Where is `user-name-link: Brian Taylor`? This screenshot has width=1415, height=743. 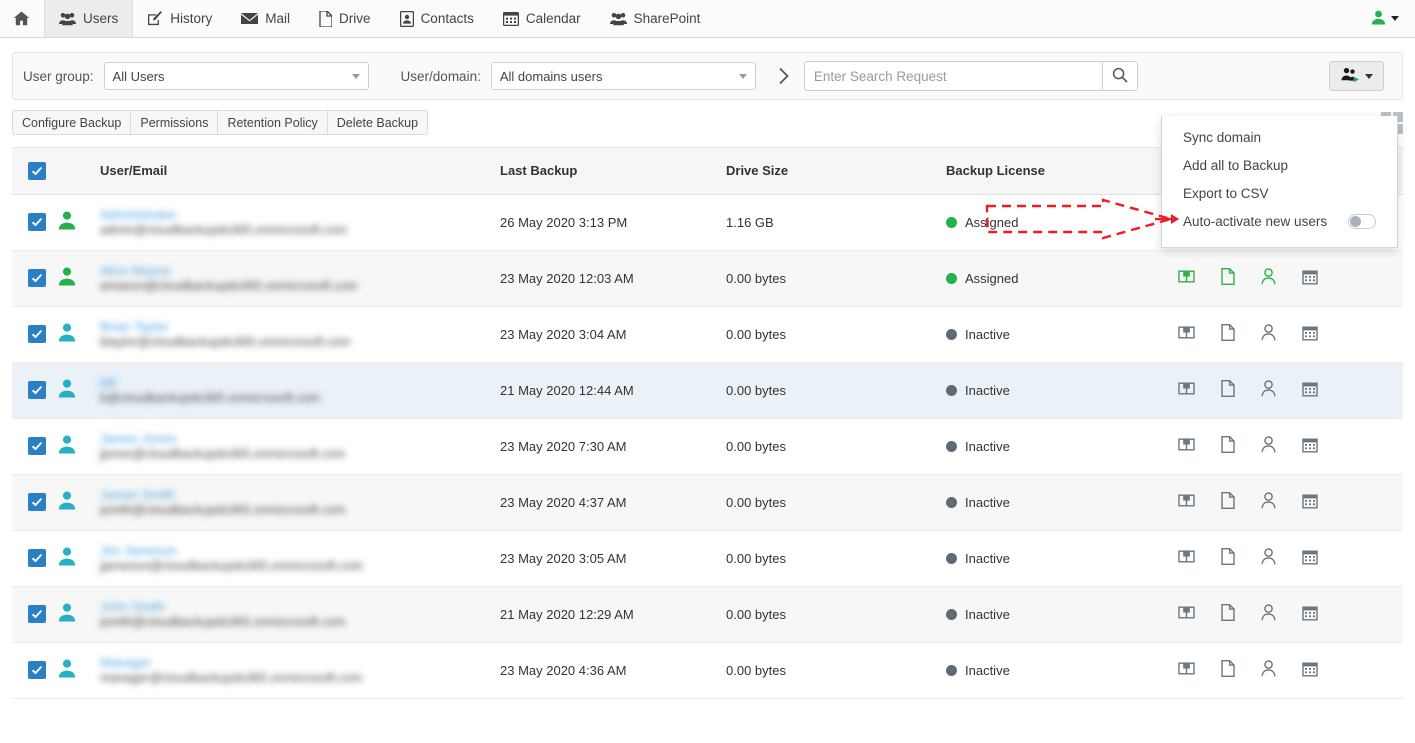 user-name-link: Brian Taylor is located at coordinates (134, 326).